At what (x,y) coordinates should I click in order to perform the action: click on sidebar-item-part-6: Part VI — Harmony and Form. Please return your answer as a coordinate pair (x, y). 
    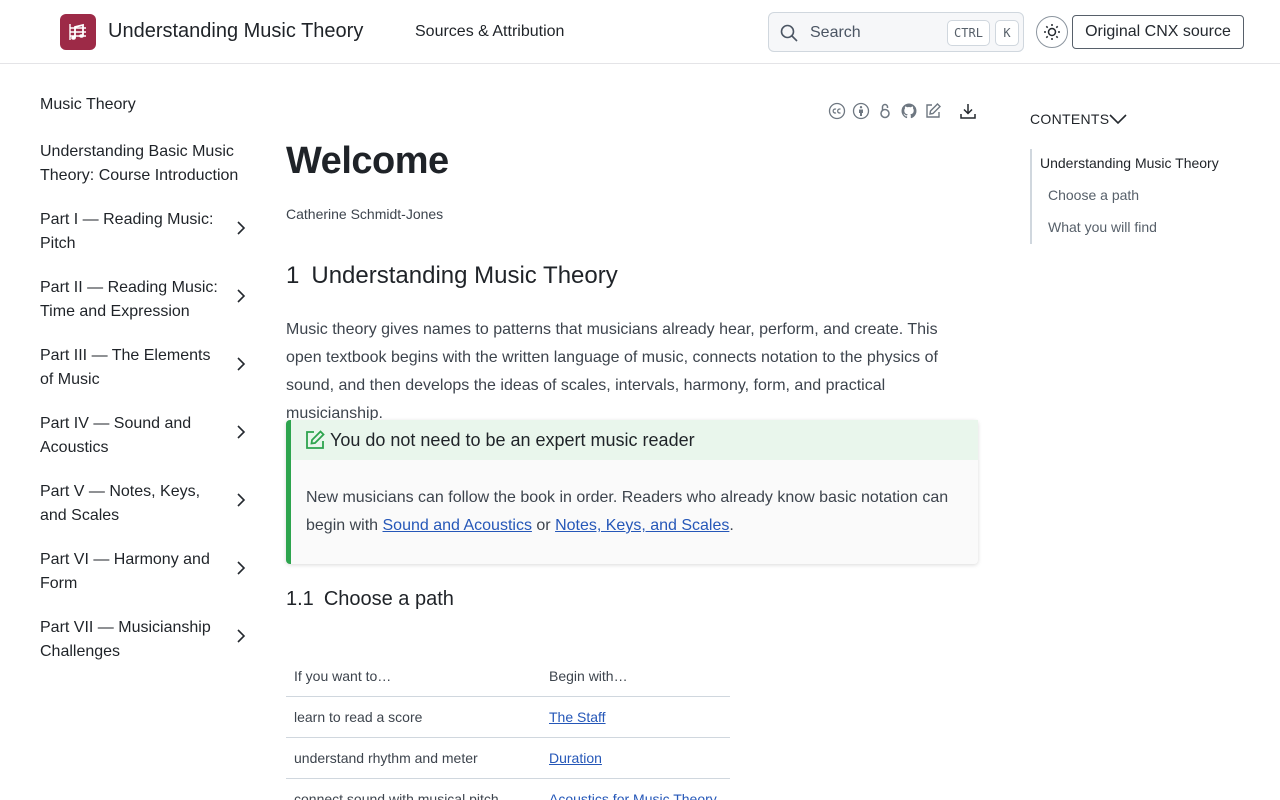
    Looking at the image, I should click on (151, 572).